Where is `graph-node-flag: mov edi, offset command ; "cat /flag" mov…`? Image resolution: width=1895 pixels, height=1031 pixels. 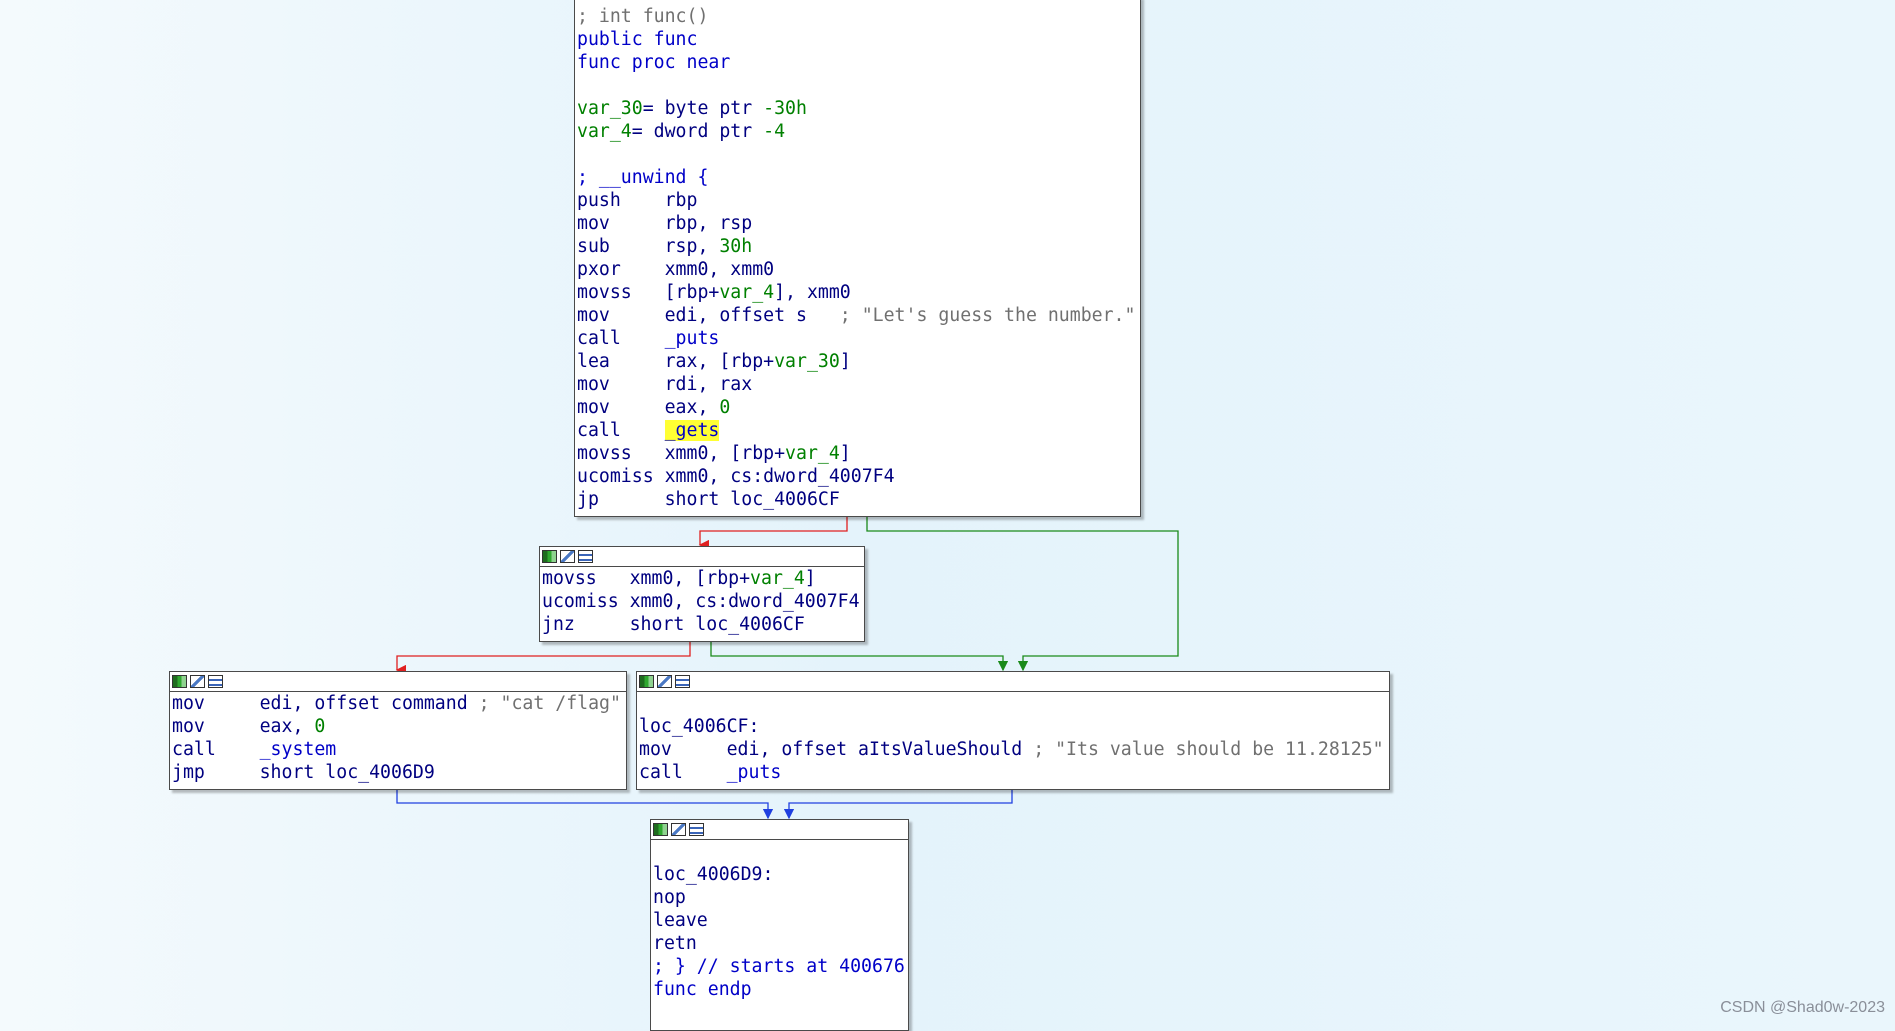
graph-node-flag: mov edi, offset command ; "cat /flag" mov… is located at coordinates (398, 730).